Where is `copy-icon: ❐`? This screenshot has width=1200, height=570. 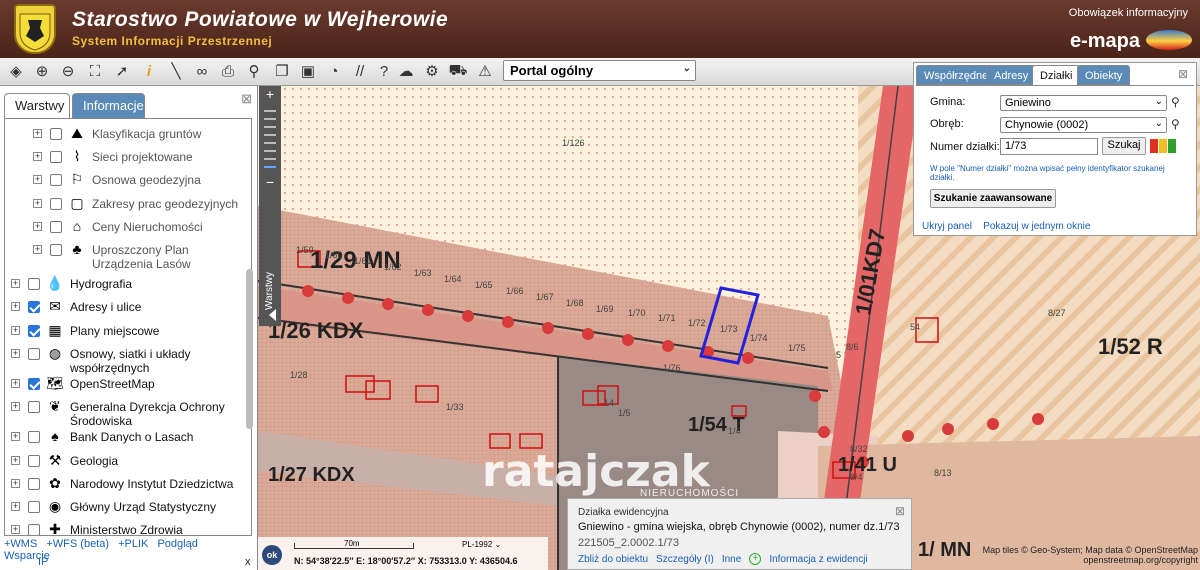
copy-icon: ❐ is located at coordinates (282, 71).